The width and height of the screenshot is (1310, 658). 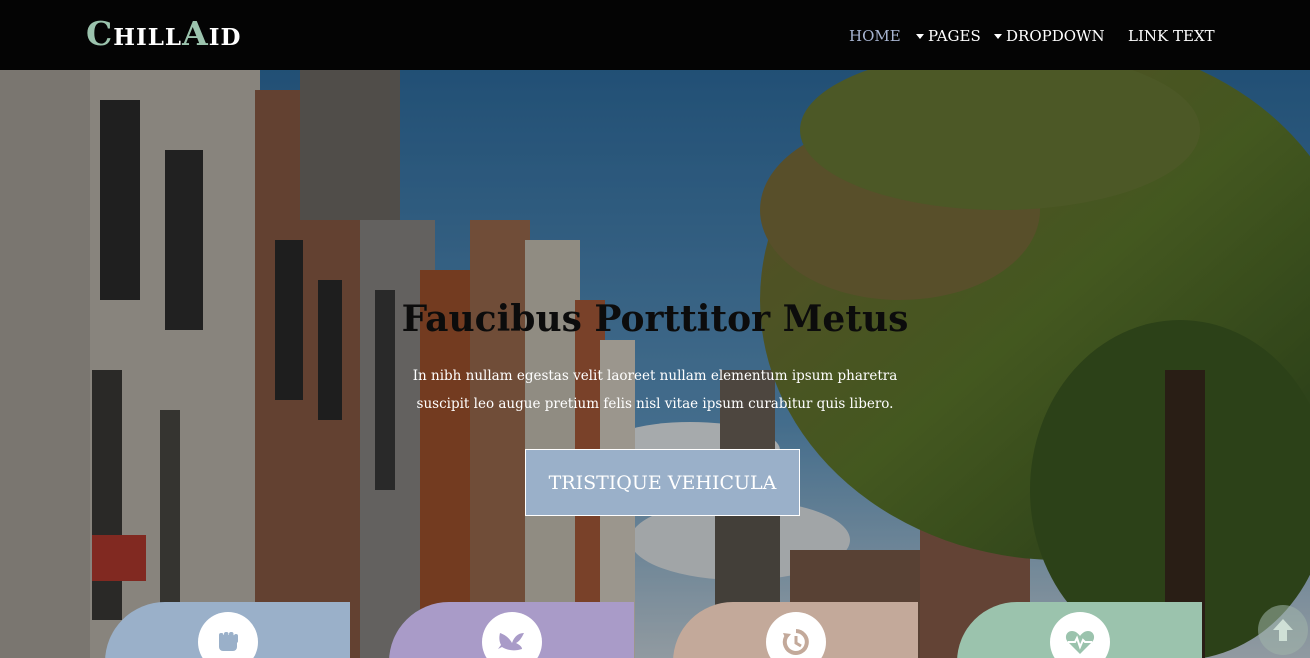 I want to click on arrow-up-icon, so click(x=1283, y=630).